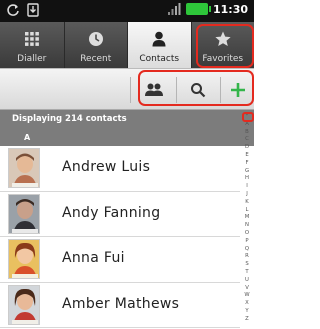 The height and width of the screenshot is (329, 320). What do you see at coordinates (247, 187) in the screenshot?
I see `index-letter: I` at bounding box center [247, 187].